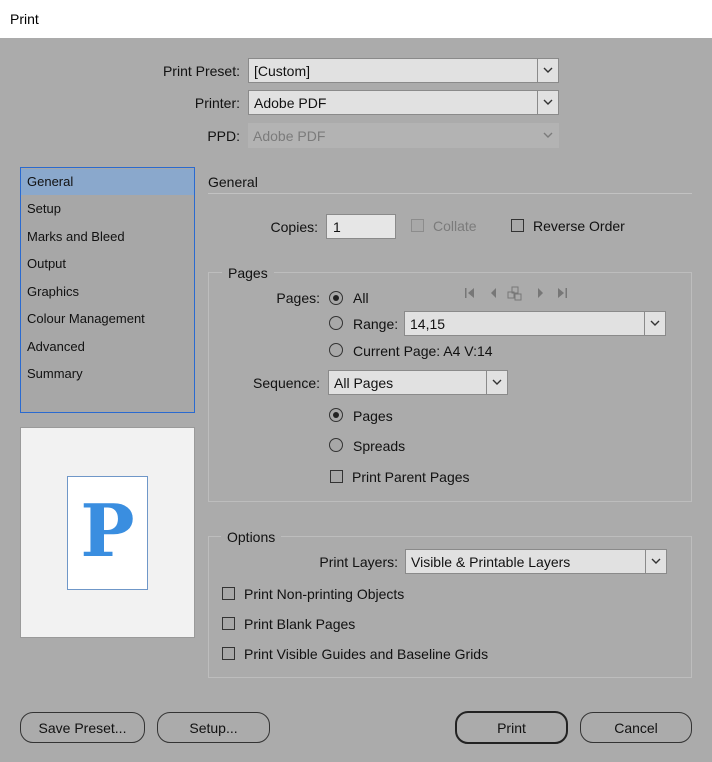 This screenshot has width=712, height=762. Describe the element at coordinates (403, 135) in the screenshot. I see `ppd-dropdown: Adobe PDF` at that location.